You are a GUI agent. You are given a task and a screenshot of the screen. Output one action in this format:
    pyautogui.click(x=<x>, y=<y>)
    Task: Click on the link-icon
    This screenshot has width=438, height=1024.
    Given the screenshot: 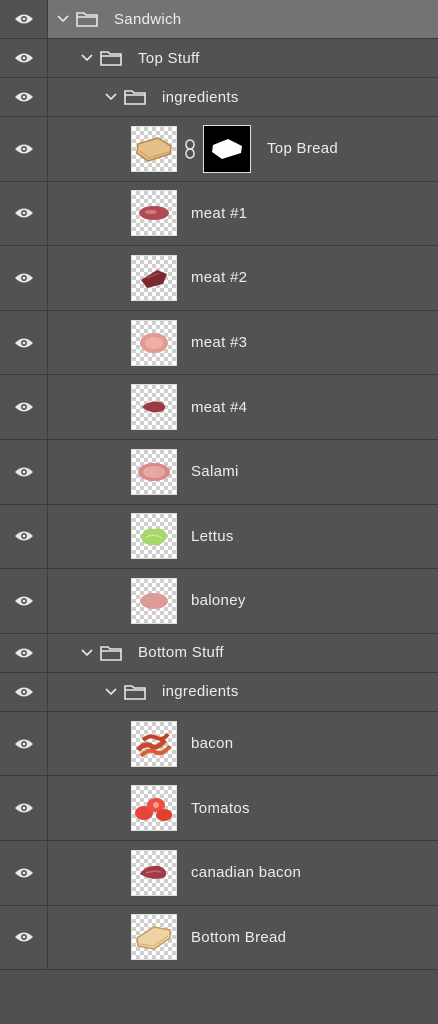 What is the action you would take?
    pyautogui.click(x=190, y=149)
    